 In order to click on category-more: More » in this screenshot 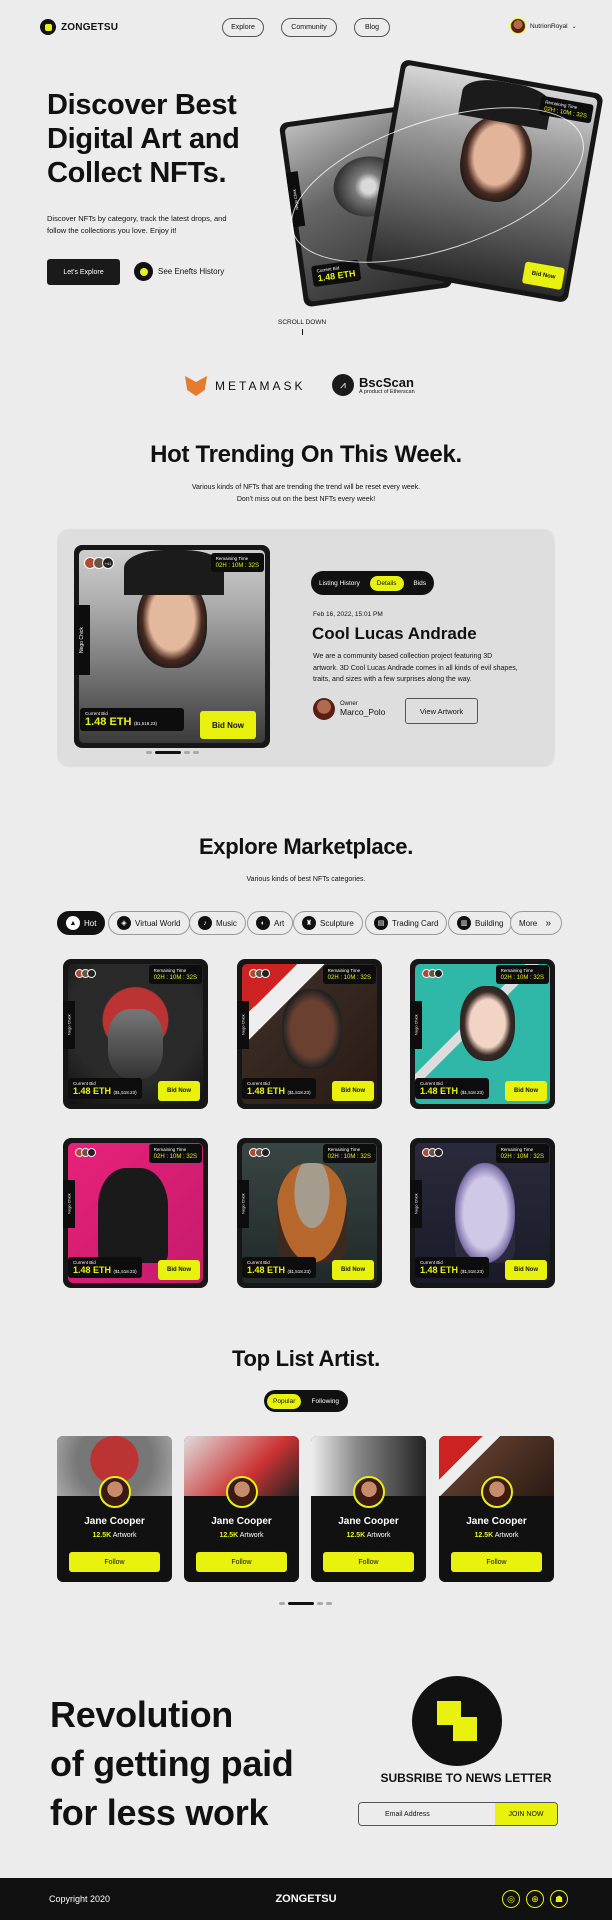, I will do `click(536, 923)`.